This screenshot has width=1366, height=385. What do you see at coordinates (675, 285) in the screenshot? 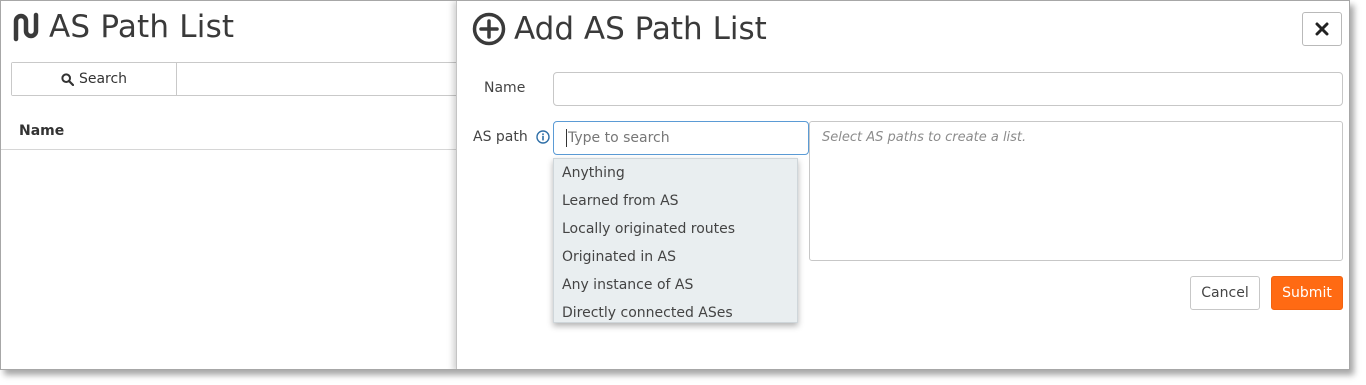
I see `dropdown-option-any-instance-of-as: Any instance of AS` at bounding box center [675, 285].